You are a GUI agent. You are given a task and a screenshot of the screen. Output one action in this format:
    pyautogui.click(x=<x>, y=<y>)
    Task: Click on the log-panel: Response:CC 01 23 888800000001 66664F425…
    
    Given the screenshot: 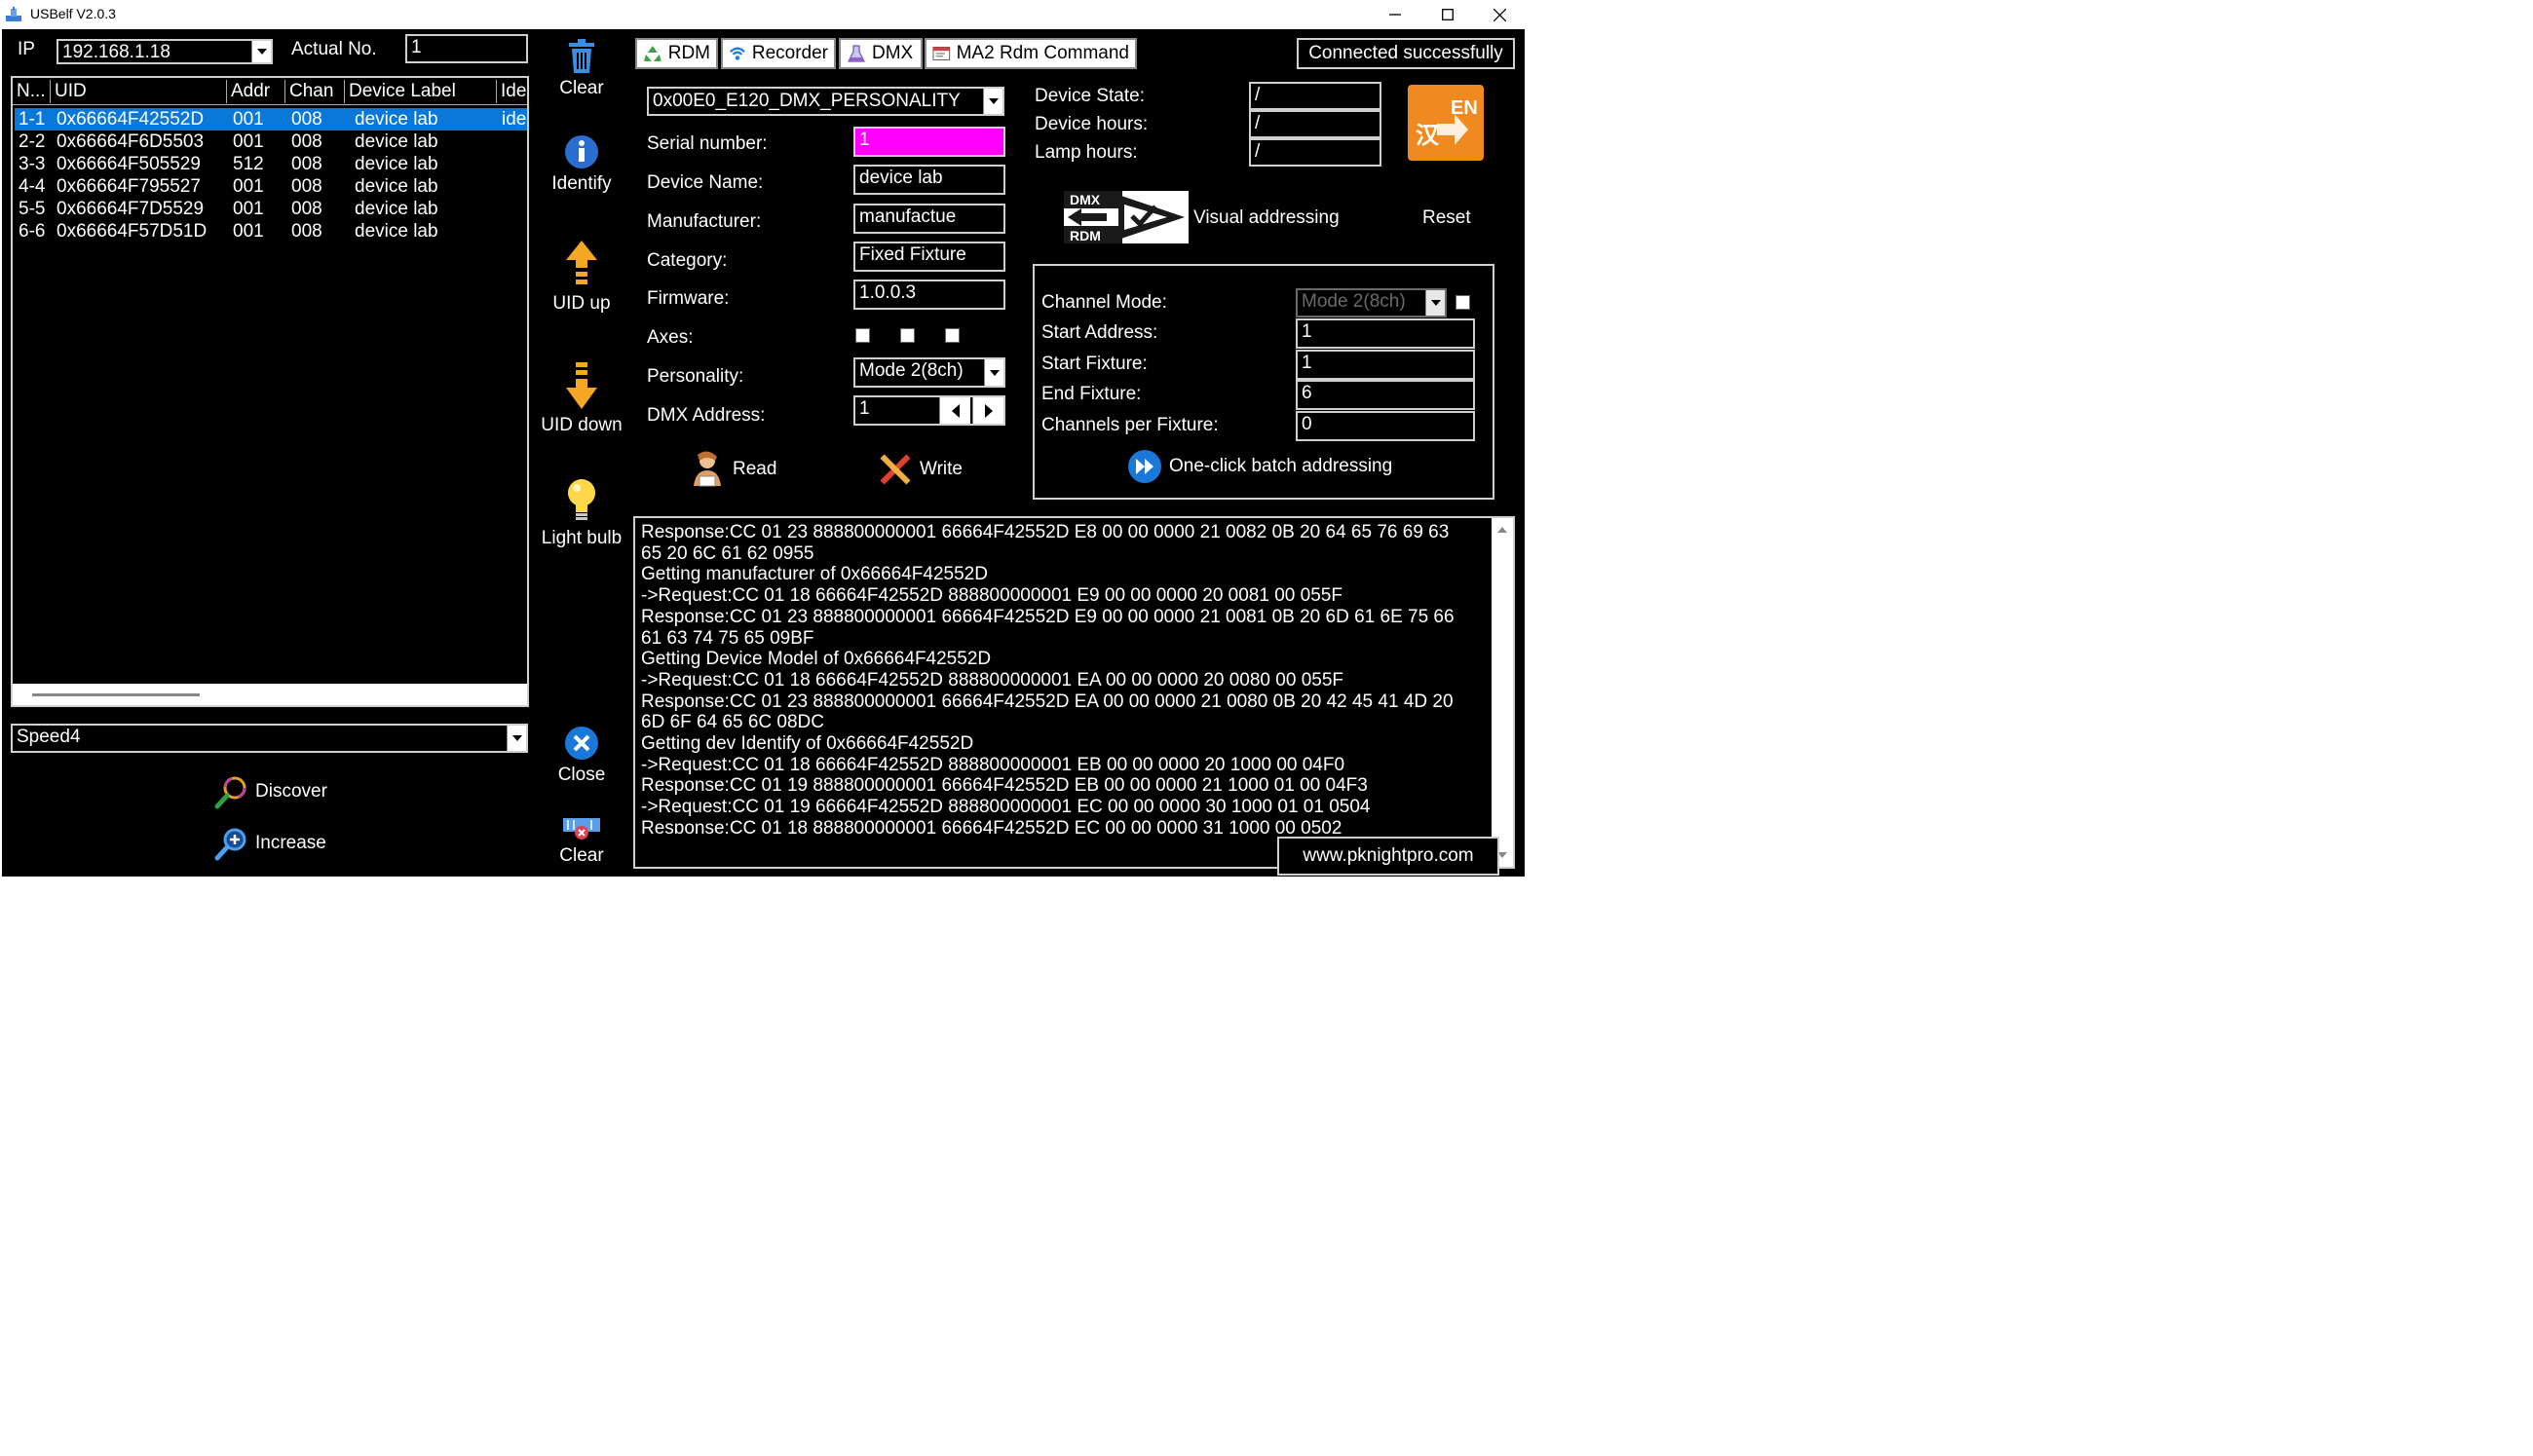 What is the action you would take?
    pyautogui.click(x=1074, y=692)
    